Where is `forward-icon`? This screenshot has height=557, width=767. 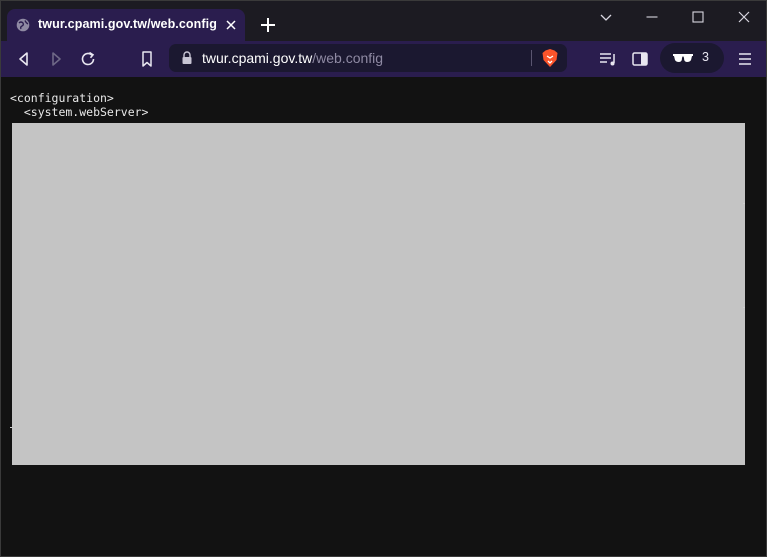
forward-icon is located at coordinates (56, 59).